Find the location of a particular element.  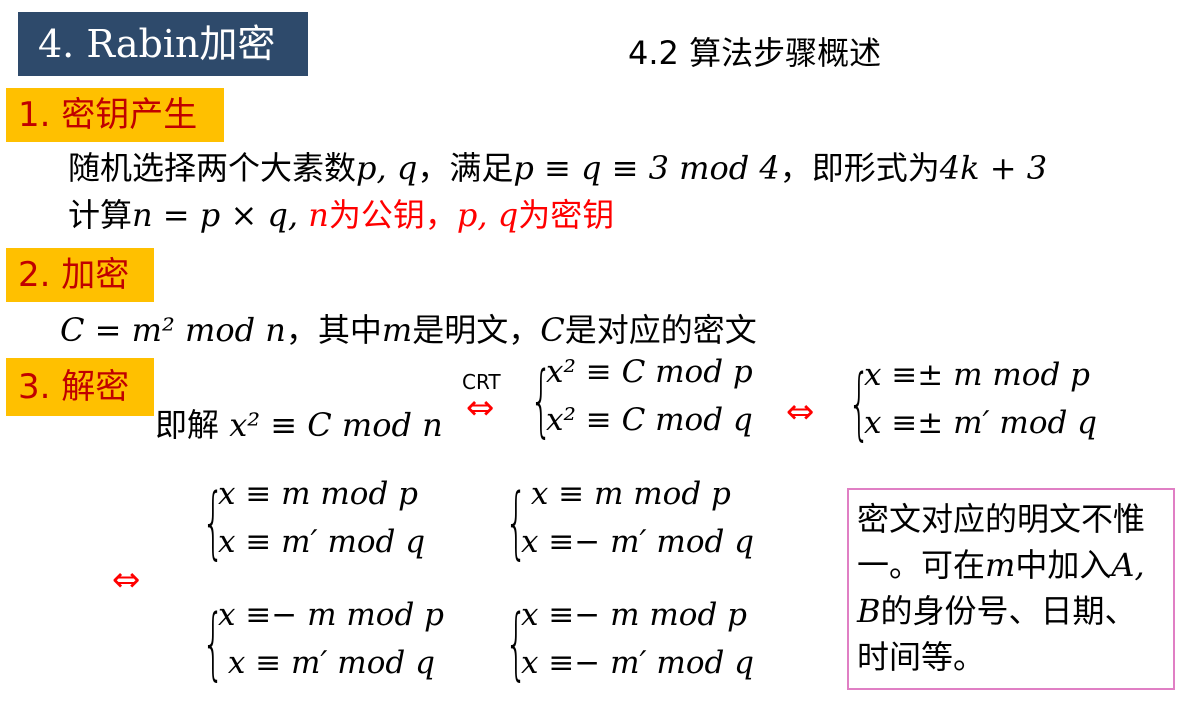

encrypt-line: C = m² mod n，其中m是明文，C是对应的密文 is located at coordinates (408, 328).